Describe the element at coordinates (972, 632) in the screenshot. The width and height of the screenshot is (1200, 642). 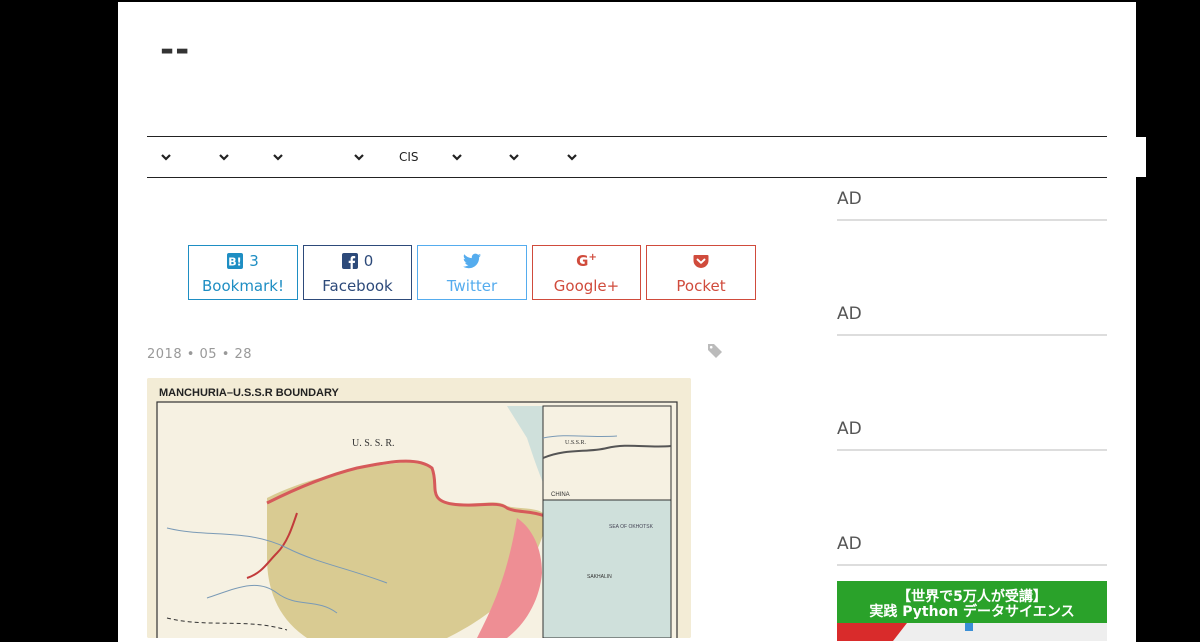
I see `promo-image-strip` at that location.